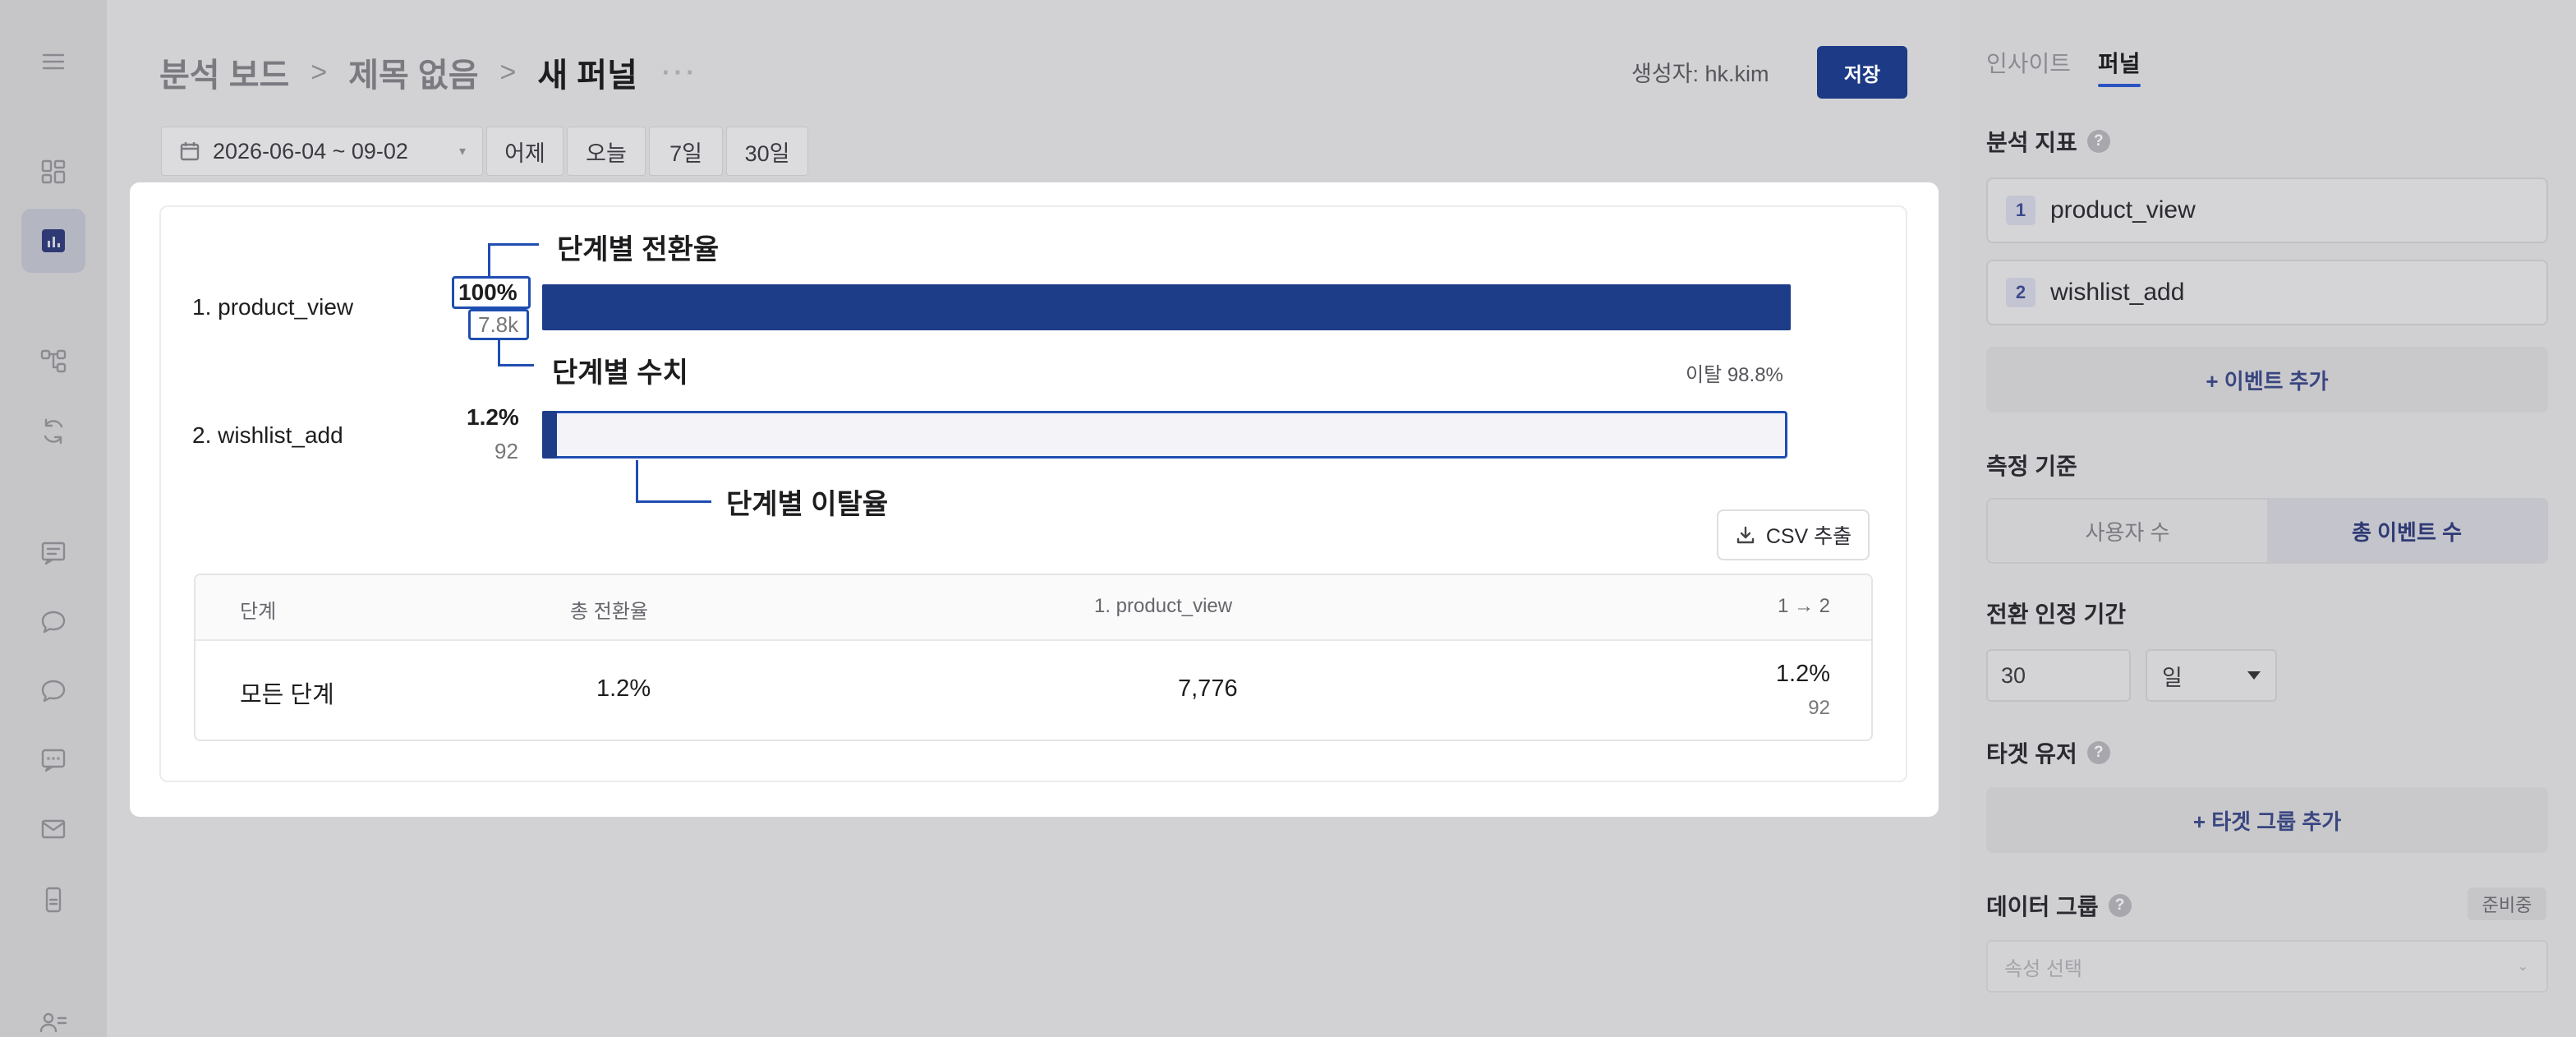  I want to click on date-range-picker: 2026-06-04 ~ 09-02 ▾, so click(322, 151).